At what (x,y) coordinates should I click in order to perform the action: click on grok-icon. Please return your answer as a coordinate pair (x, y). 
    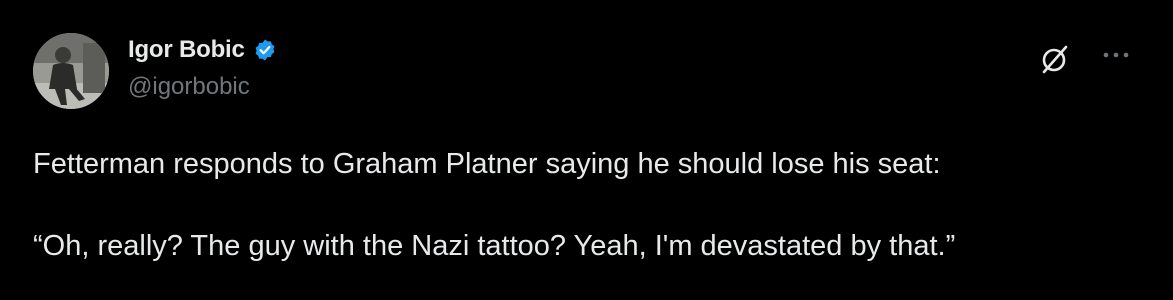
    Looking at the image, I should click on (1055, 59).